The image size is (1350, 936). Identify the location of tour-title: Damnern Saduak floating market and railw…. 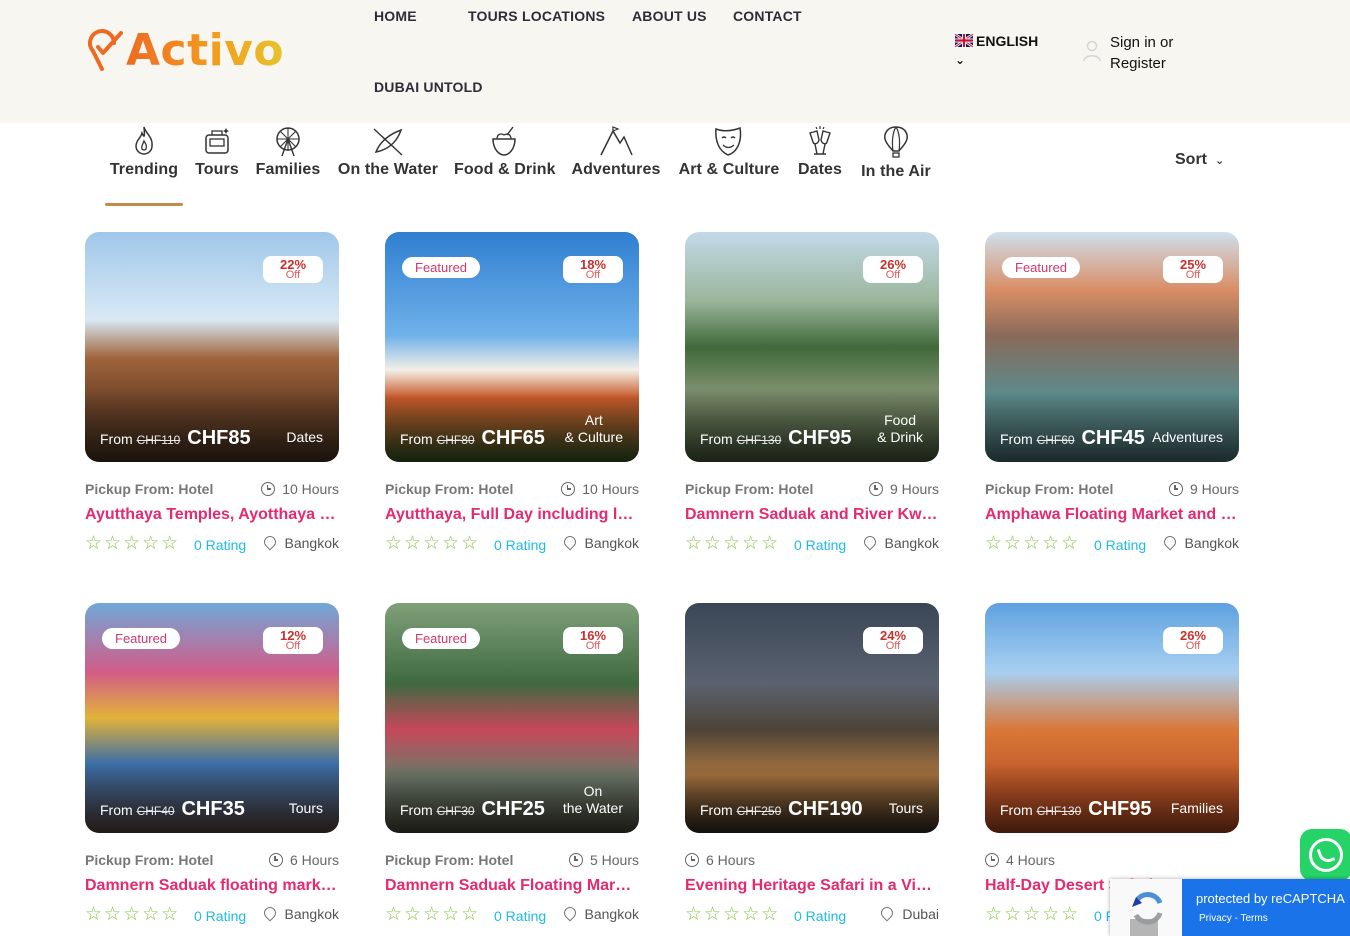
(212, 886).